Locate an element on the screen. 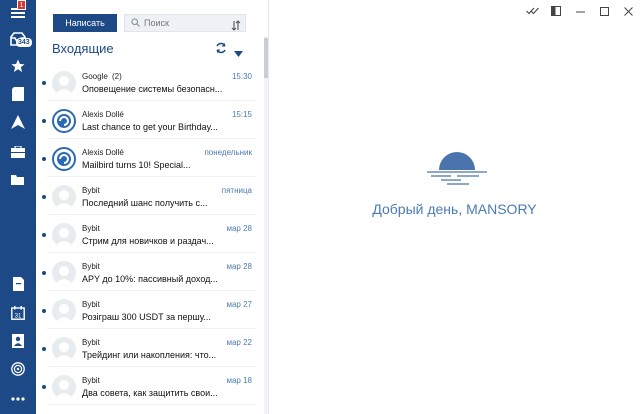 The height and width of the screenshot is (414, 640). sent-icon is located at coordinates (18, 122).